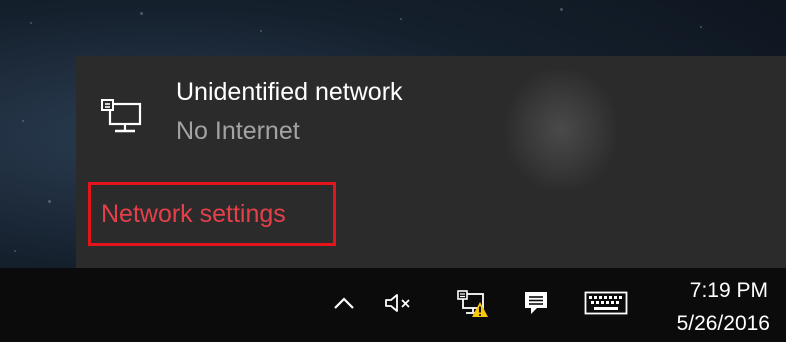 Image resolution: width=786 pixels, height=342 pixels. What do you see at coordinates (289, 92) in the screenshot?
I see `network-name: Unidentified network` at bounding box center [289, 92].